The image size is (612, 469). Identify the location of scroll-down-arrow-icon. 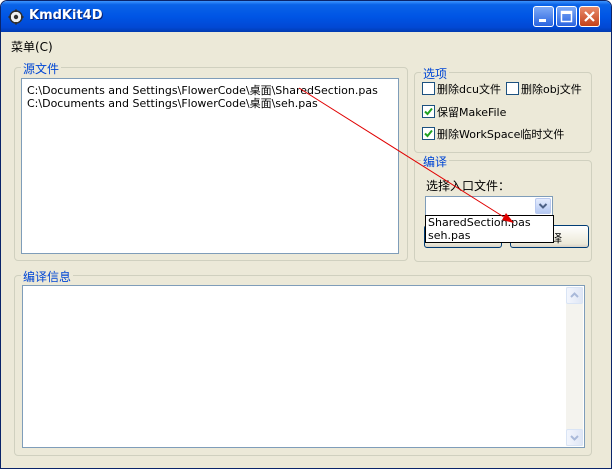
(574, 438).